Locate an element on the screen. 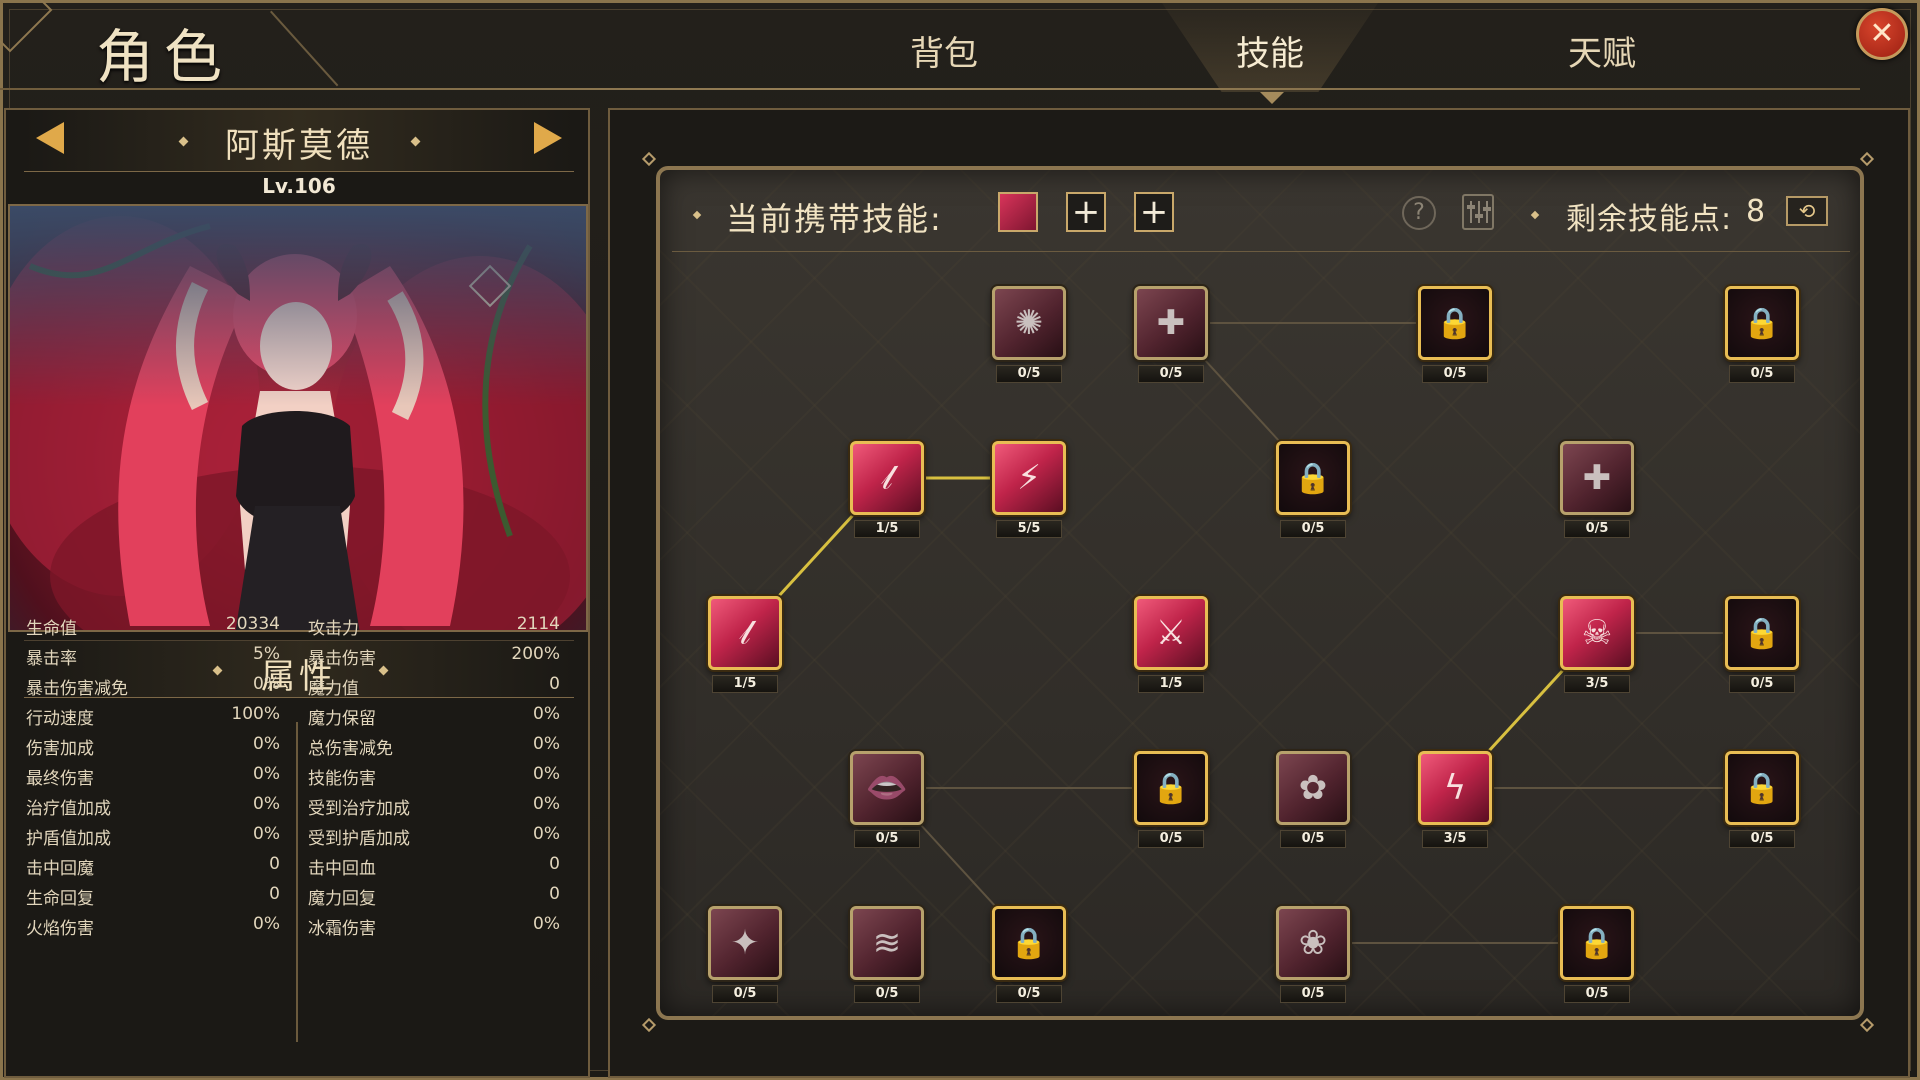 The image size is (1920, 1080). skill-node: ϟ is located at coordinates (1455, 788).